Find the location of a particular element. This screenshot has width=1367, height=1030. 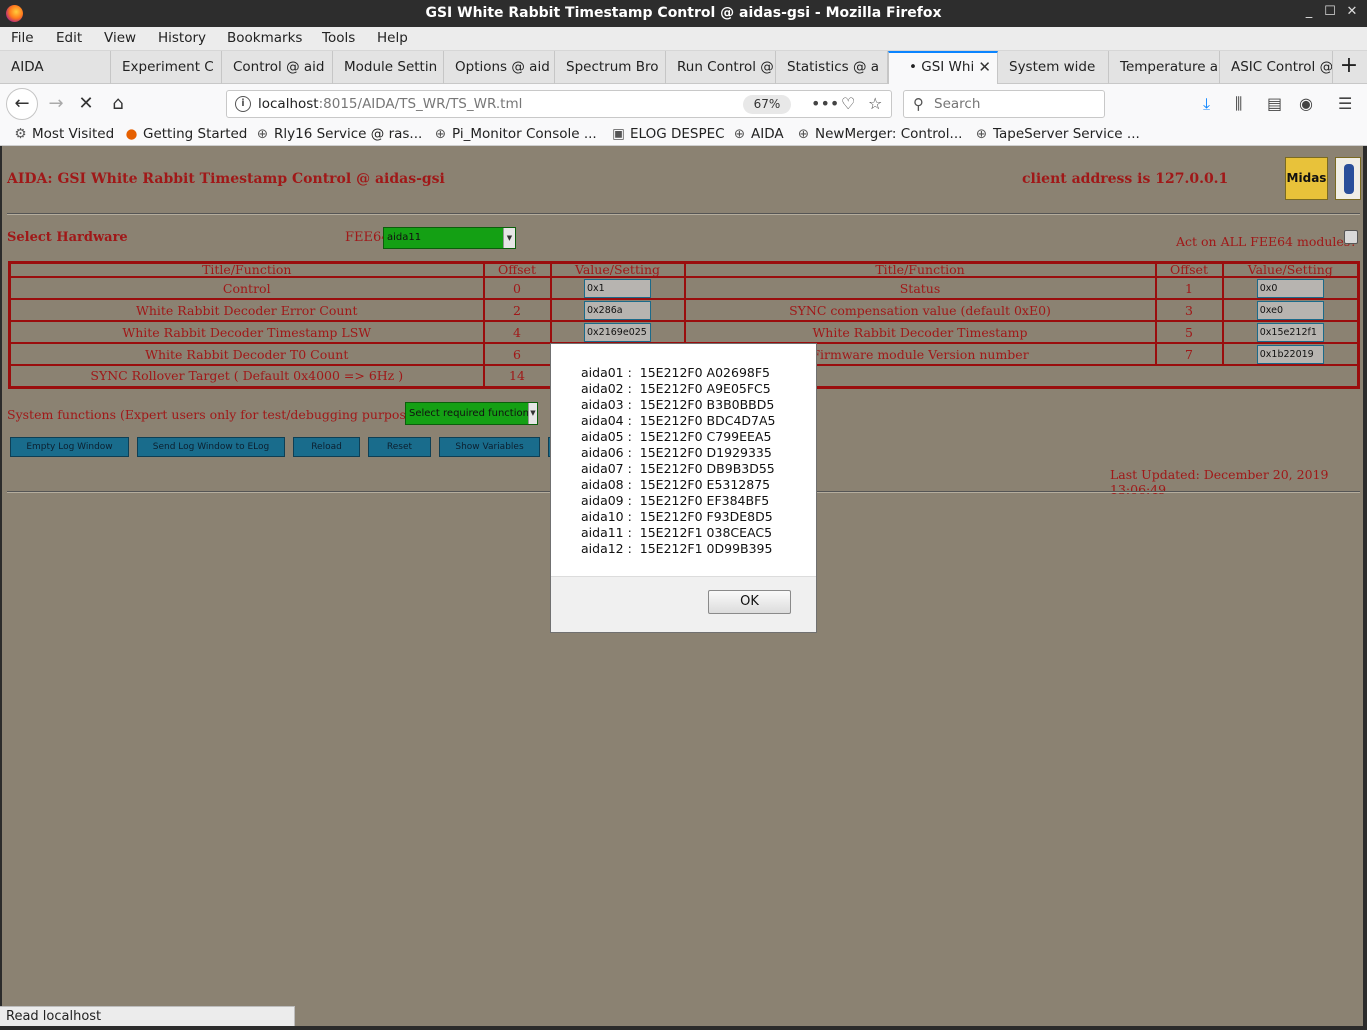

register-value-input: 0x286a is located at coordinates (617, 310).